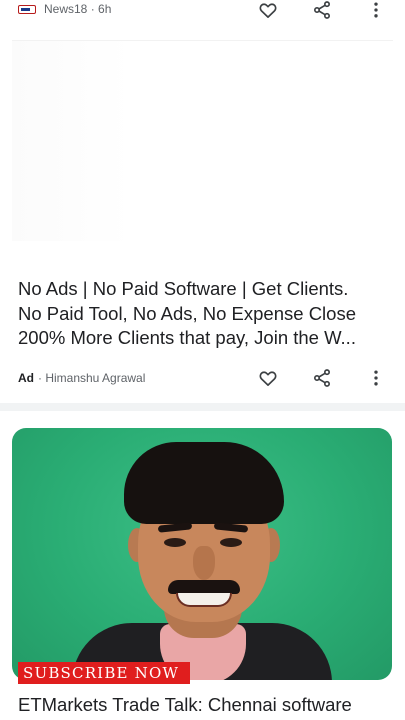 The width and height of the screenshot is (405, 720). I want to click on article-headline: ETMarkets Trade Talk: Chennai software, so click(204, 705).